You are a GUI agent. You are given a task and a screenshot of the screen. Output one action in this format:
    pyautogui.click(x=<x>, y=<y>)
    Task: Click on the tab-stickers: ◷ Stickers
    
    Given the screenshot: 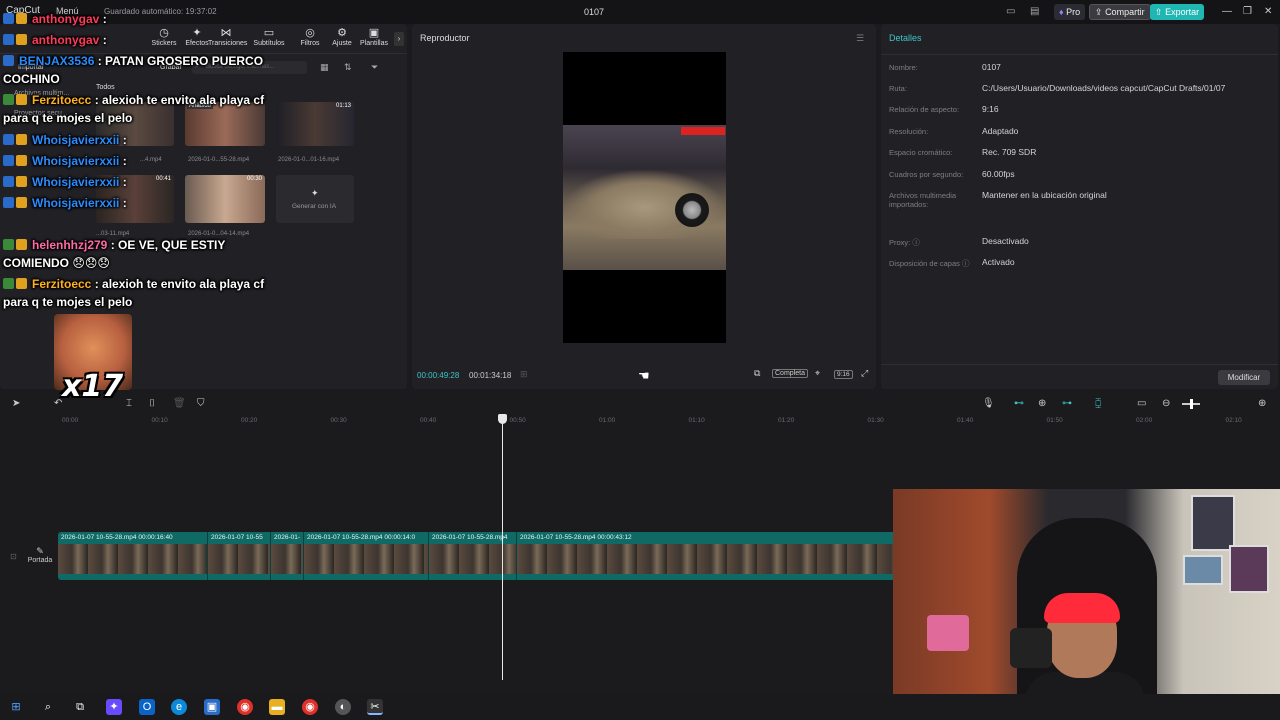 What is the action you would take?
    pyautogui.click(x=164, y=37)
    